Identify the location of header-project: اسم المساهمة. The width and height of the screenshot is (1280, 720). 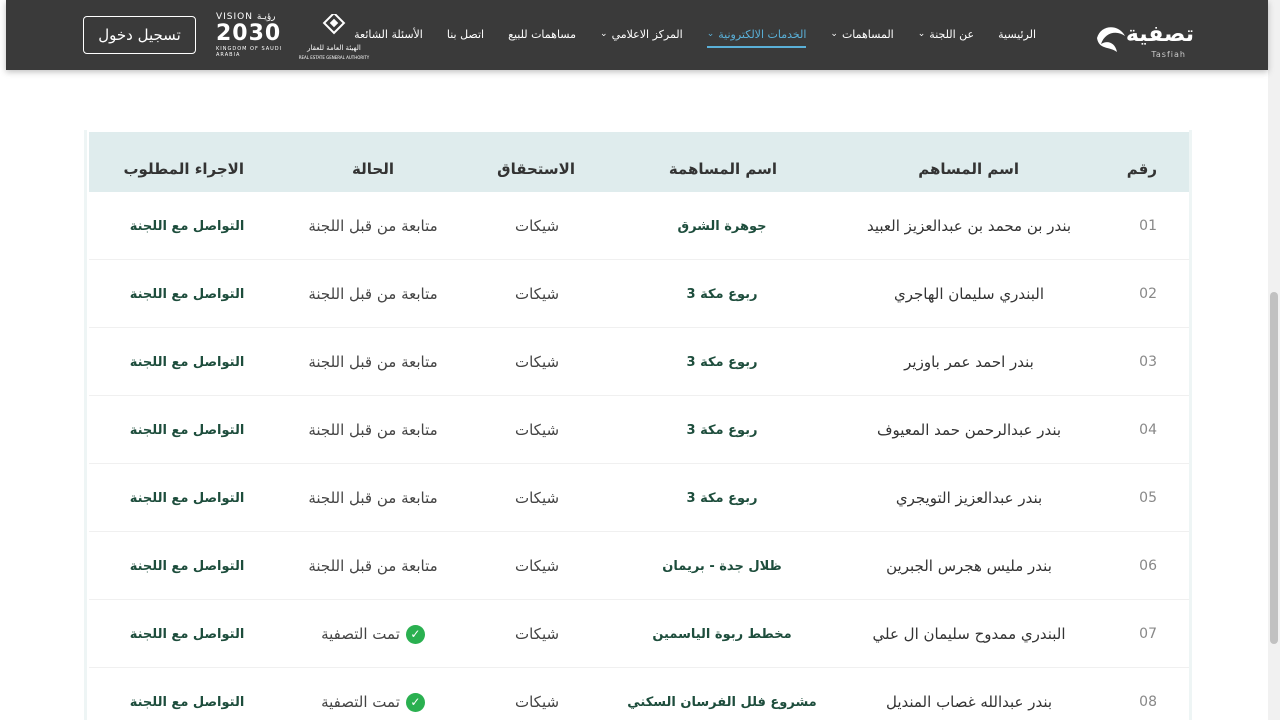
(722, 169).